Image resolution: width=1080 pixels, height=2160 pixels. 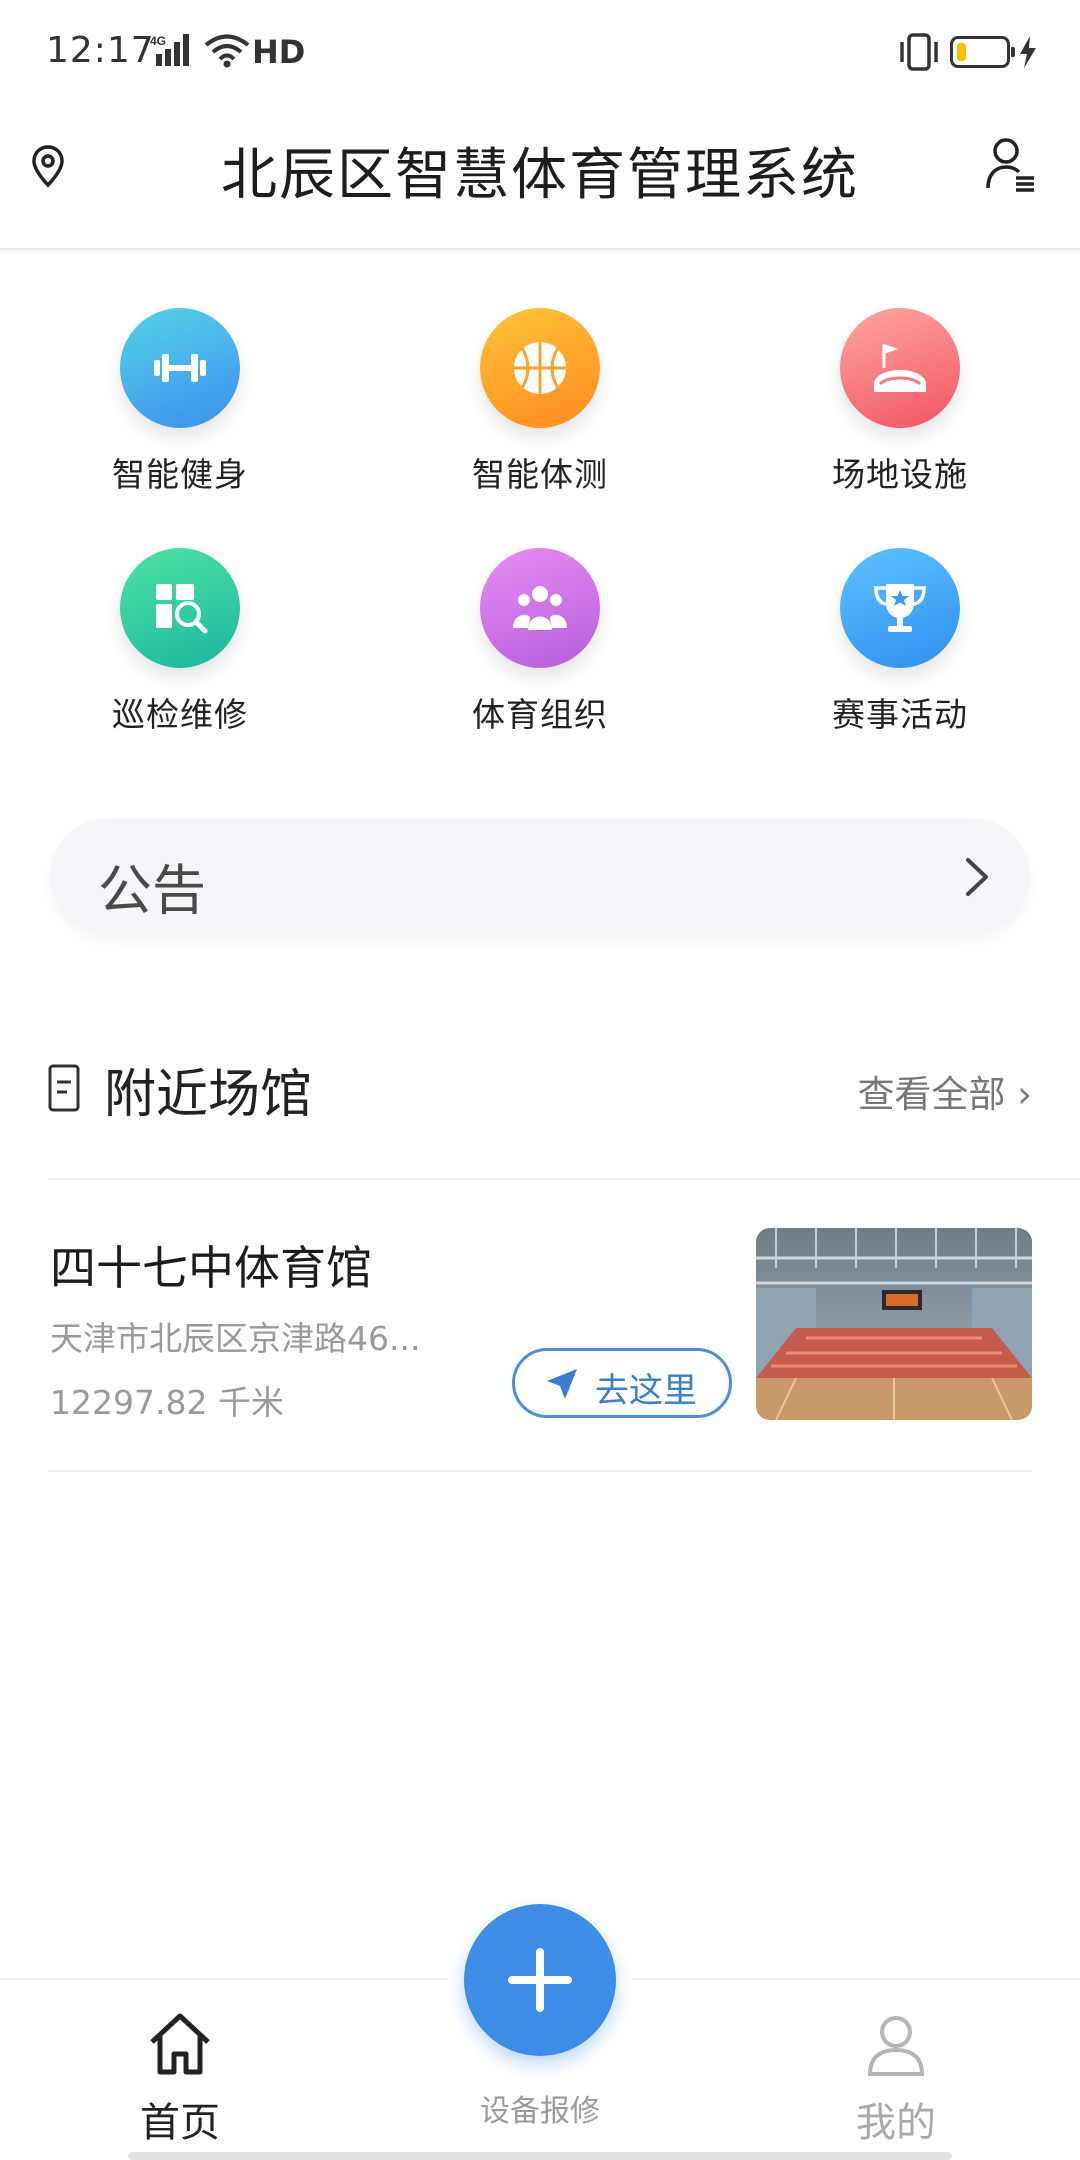 What do you see at coordinates (900, 474) in the screenshot?
I see `feature-label: 场地设施` at bounding box center [900, 474].